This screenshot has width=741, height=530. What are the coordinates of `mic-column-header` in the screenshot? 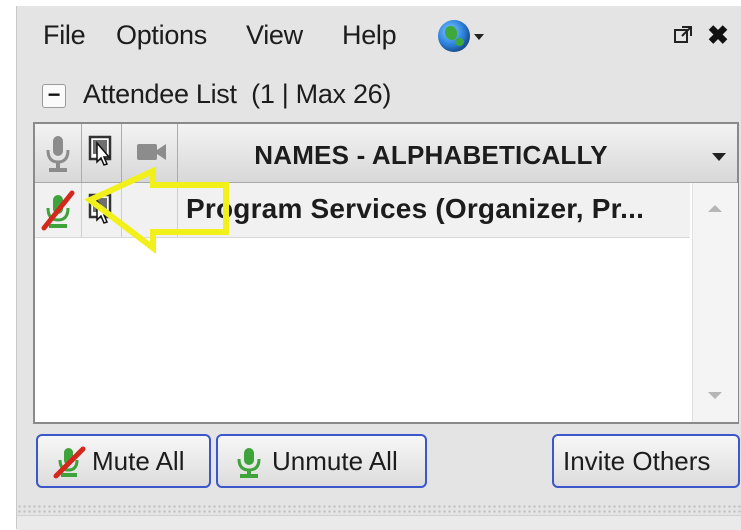 It's located at (58, 153).